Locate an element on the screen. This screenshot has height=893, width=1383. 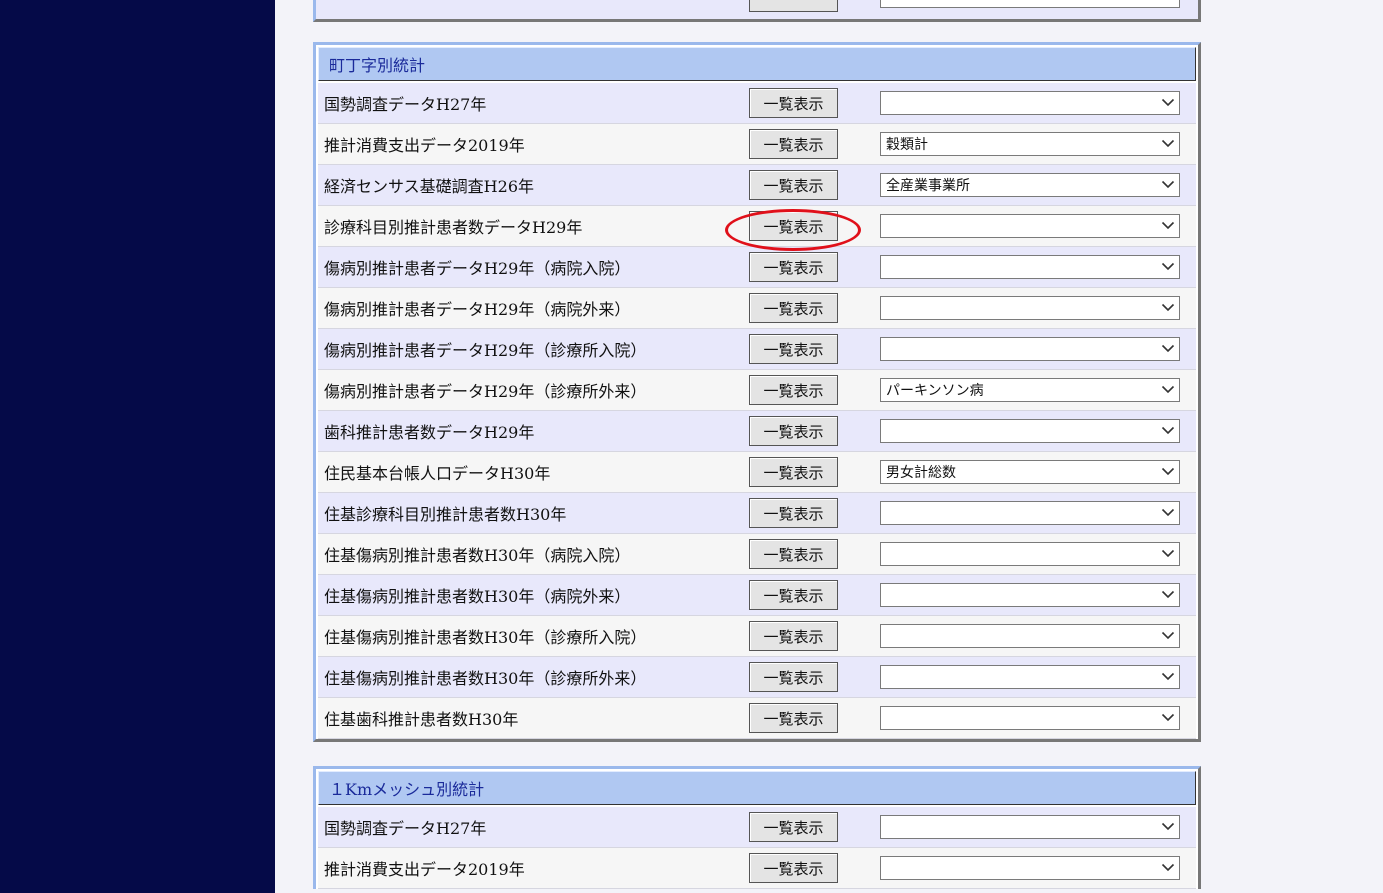
table-row: 傷病別推計患者データH29年（病院外来） 一覧表示 is located at coordinates (757, 308).